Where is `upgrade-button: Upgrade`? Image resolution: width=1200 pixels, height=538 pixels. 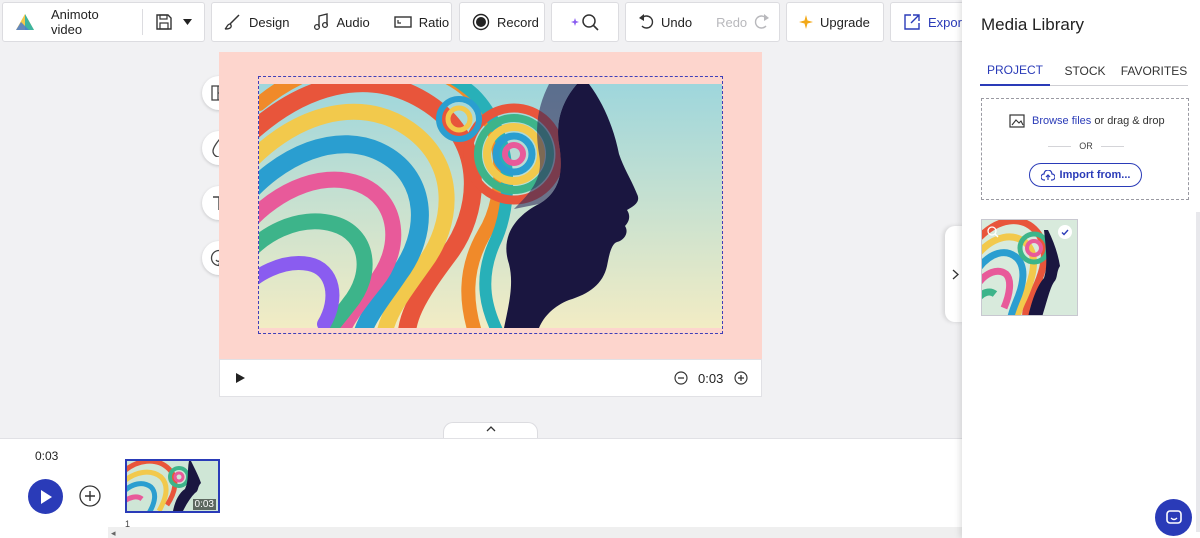
upgrade-button: Upgrade is located at coordinates (835, 22).